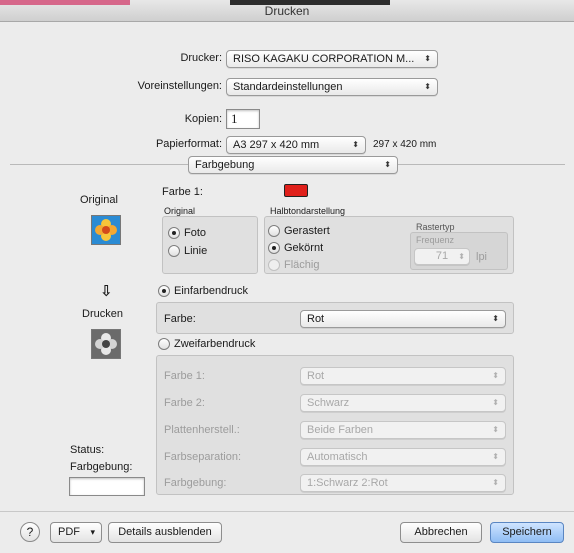  What do you see at coordinates (202, 430) in the screenshot?
I see `dual-row-label: Plattenherstell.:` at bounding box center [202, 430].